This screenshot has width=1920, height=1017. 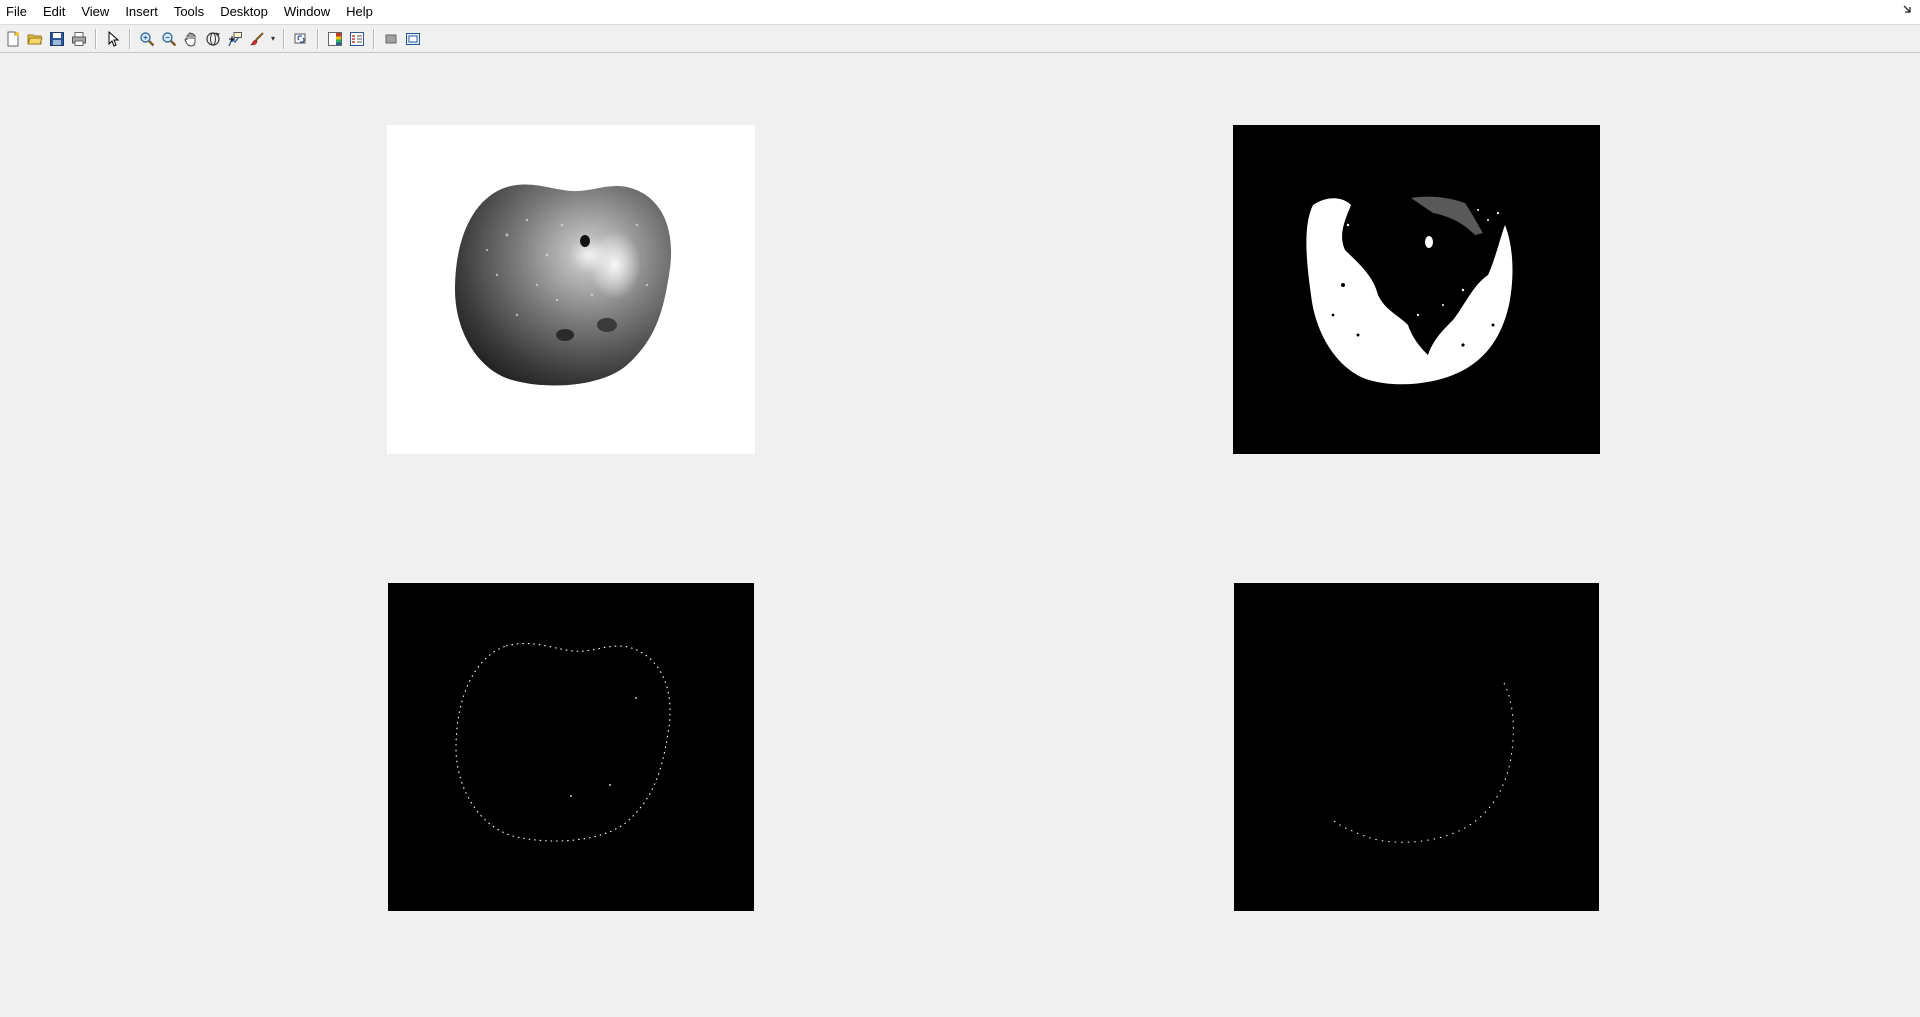 I want to click on axes-edge-map-partial, so click(x=1416, y=747).